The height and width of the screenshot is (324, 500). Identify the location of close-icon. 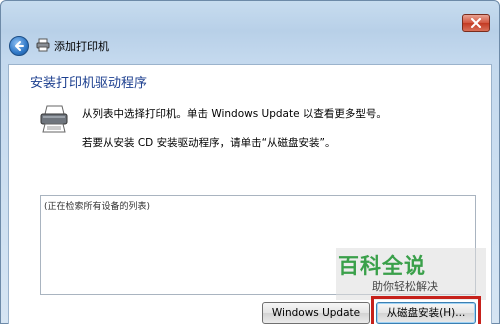
(476, 23).